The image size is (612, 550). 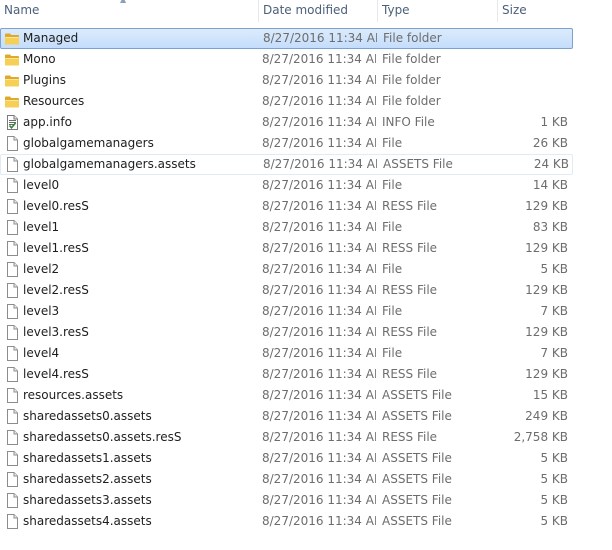 What do you see at coordinates (56, 374) in the screenshot?
I see `file-name: level4.resS` at bounding box center [56, 374].